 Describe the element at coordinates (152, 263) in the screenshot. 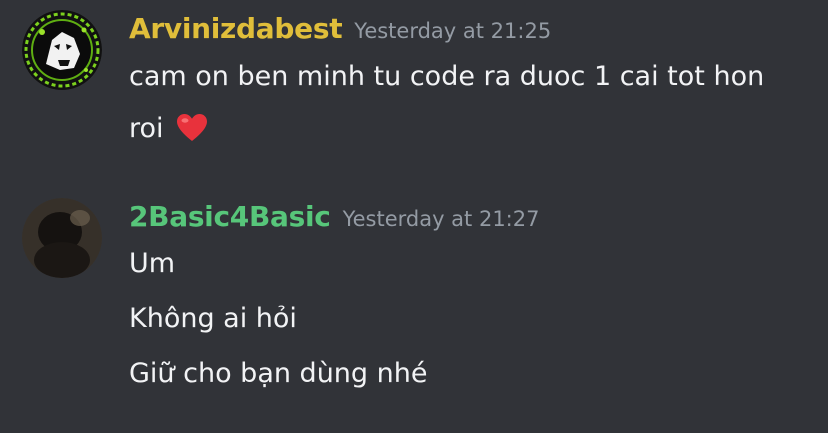

I see `message-line: Um` at that location.